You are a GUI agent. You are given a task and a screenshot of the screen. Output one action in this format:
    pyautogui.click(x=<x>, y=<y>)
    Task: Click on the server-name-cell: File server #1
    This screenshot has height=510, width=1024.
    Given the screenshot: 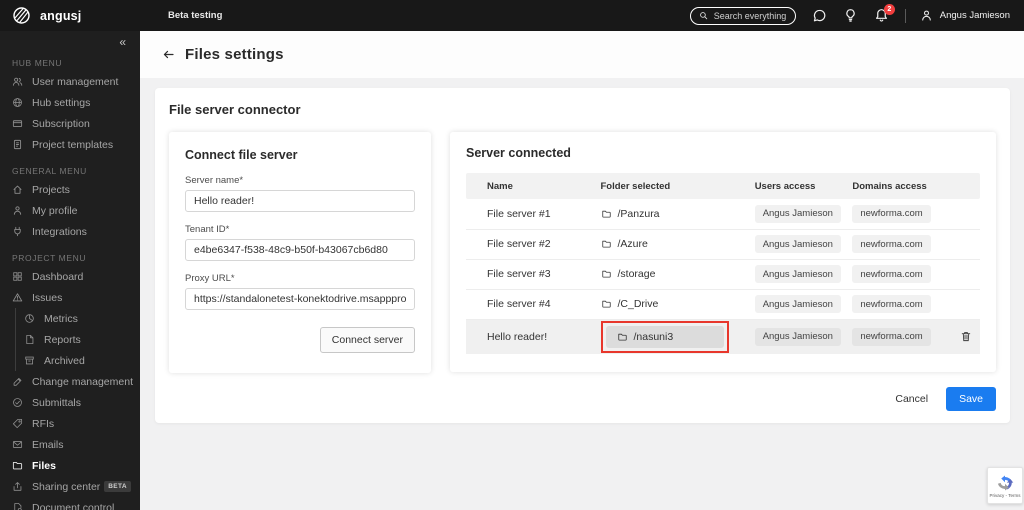 What is the action you would take?
    pyautogui.click(x=530, y=214)
    